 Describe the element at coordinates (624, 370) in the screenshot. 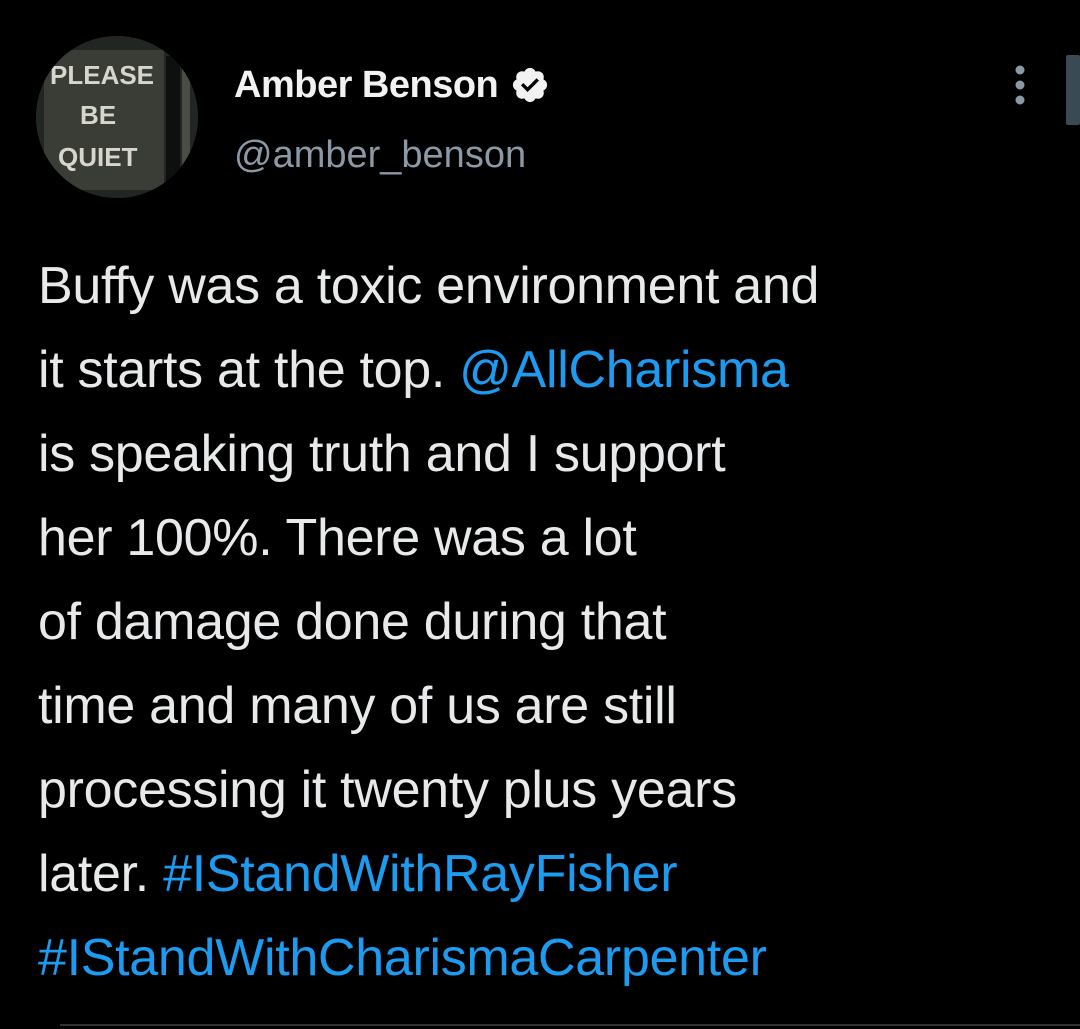

I see `mention-link: @AllCharisma` at that location.